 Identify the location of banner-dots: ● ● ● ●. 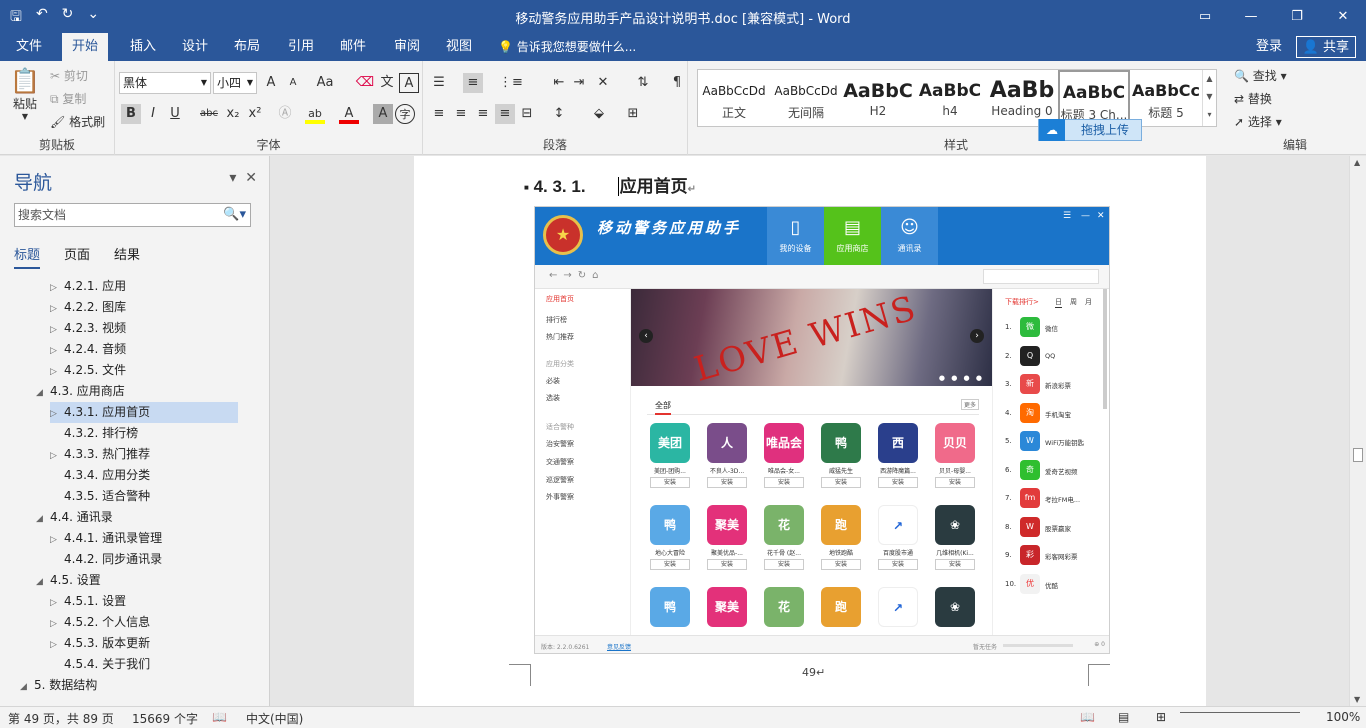
(961, 378).